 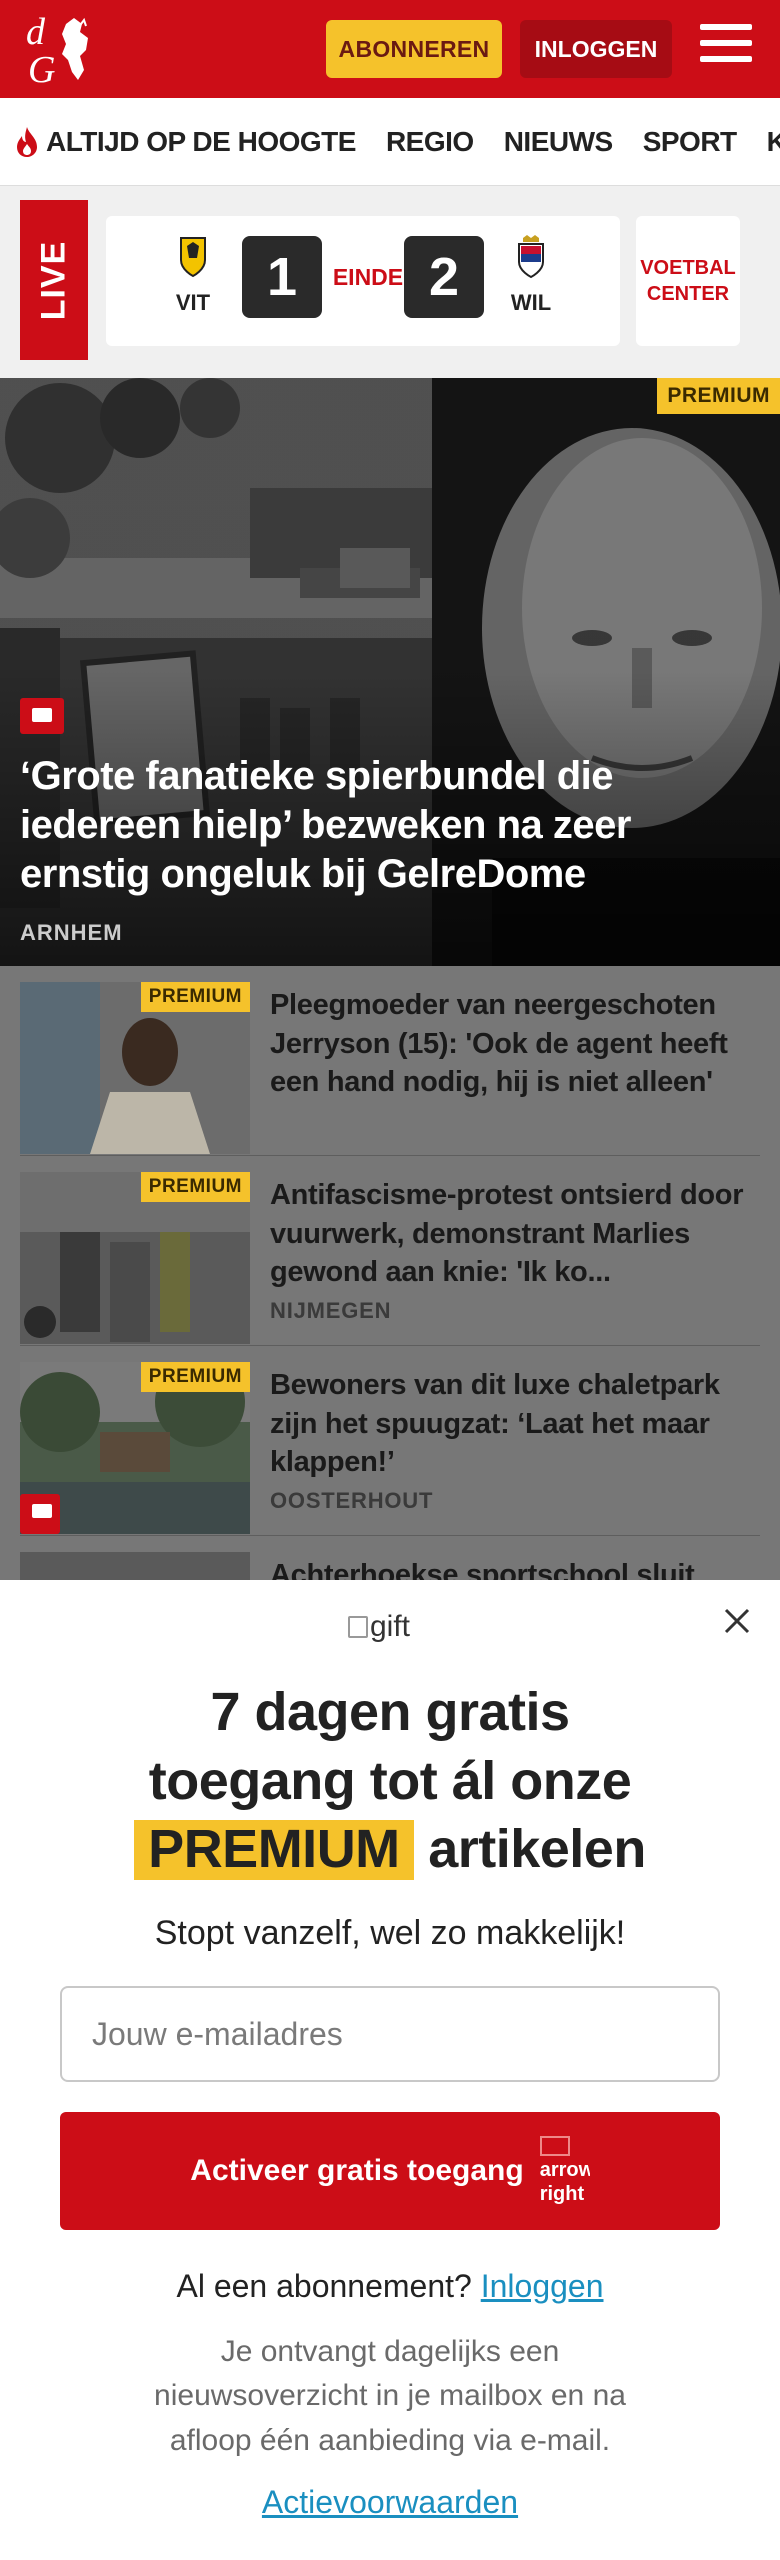 I want to click on voetbal-center-button: VOETBAL CENTER, so click(x=688, y=281).